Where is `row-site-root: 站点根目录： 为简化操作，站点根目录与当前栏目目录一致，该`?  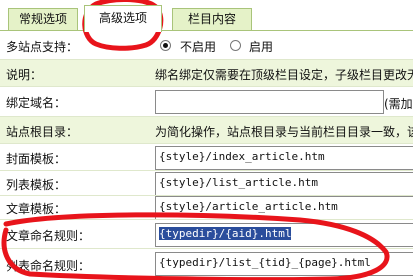 row-site-root: 站点根目录： 为简化操作，站点根目录与当前栏目目录一致，该 is located at coordinates (206, 130).